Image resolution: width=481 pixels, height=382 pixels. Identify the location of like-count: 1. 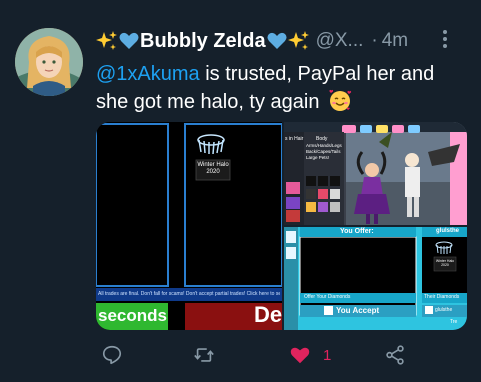
(327, 355).